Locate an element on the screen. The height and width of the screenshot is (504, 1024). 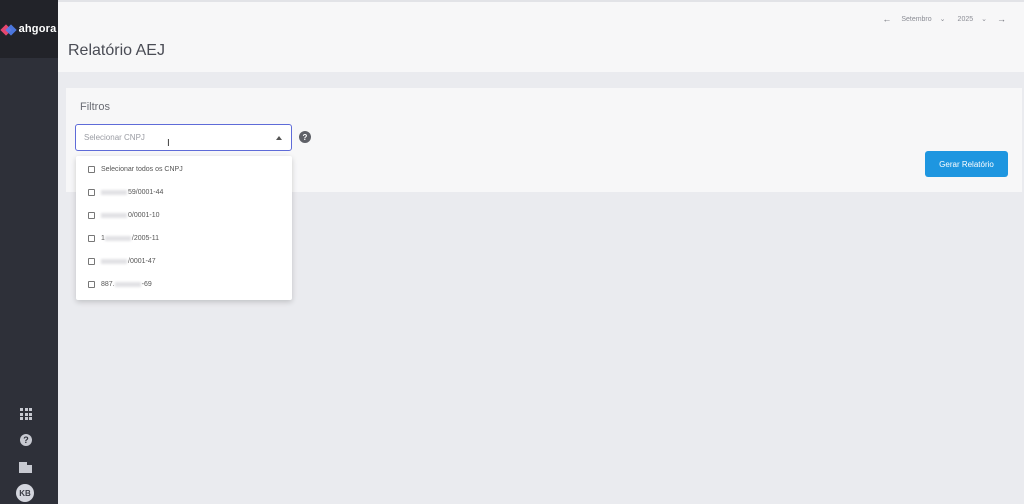
arrow-left-icon: ← is located at coordinates (886, 19).